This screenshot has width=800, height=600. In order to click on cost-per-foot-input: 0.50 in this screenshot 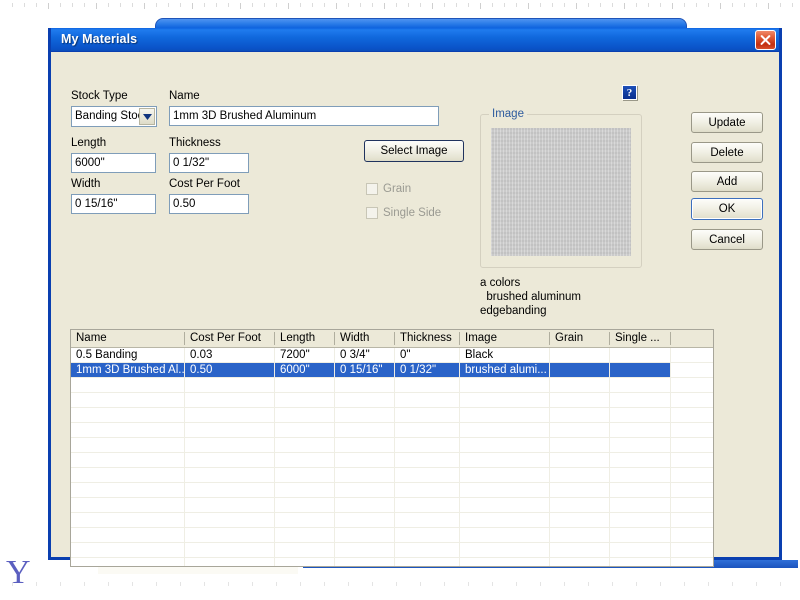, I will do `click(209, 204)`.